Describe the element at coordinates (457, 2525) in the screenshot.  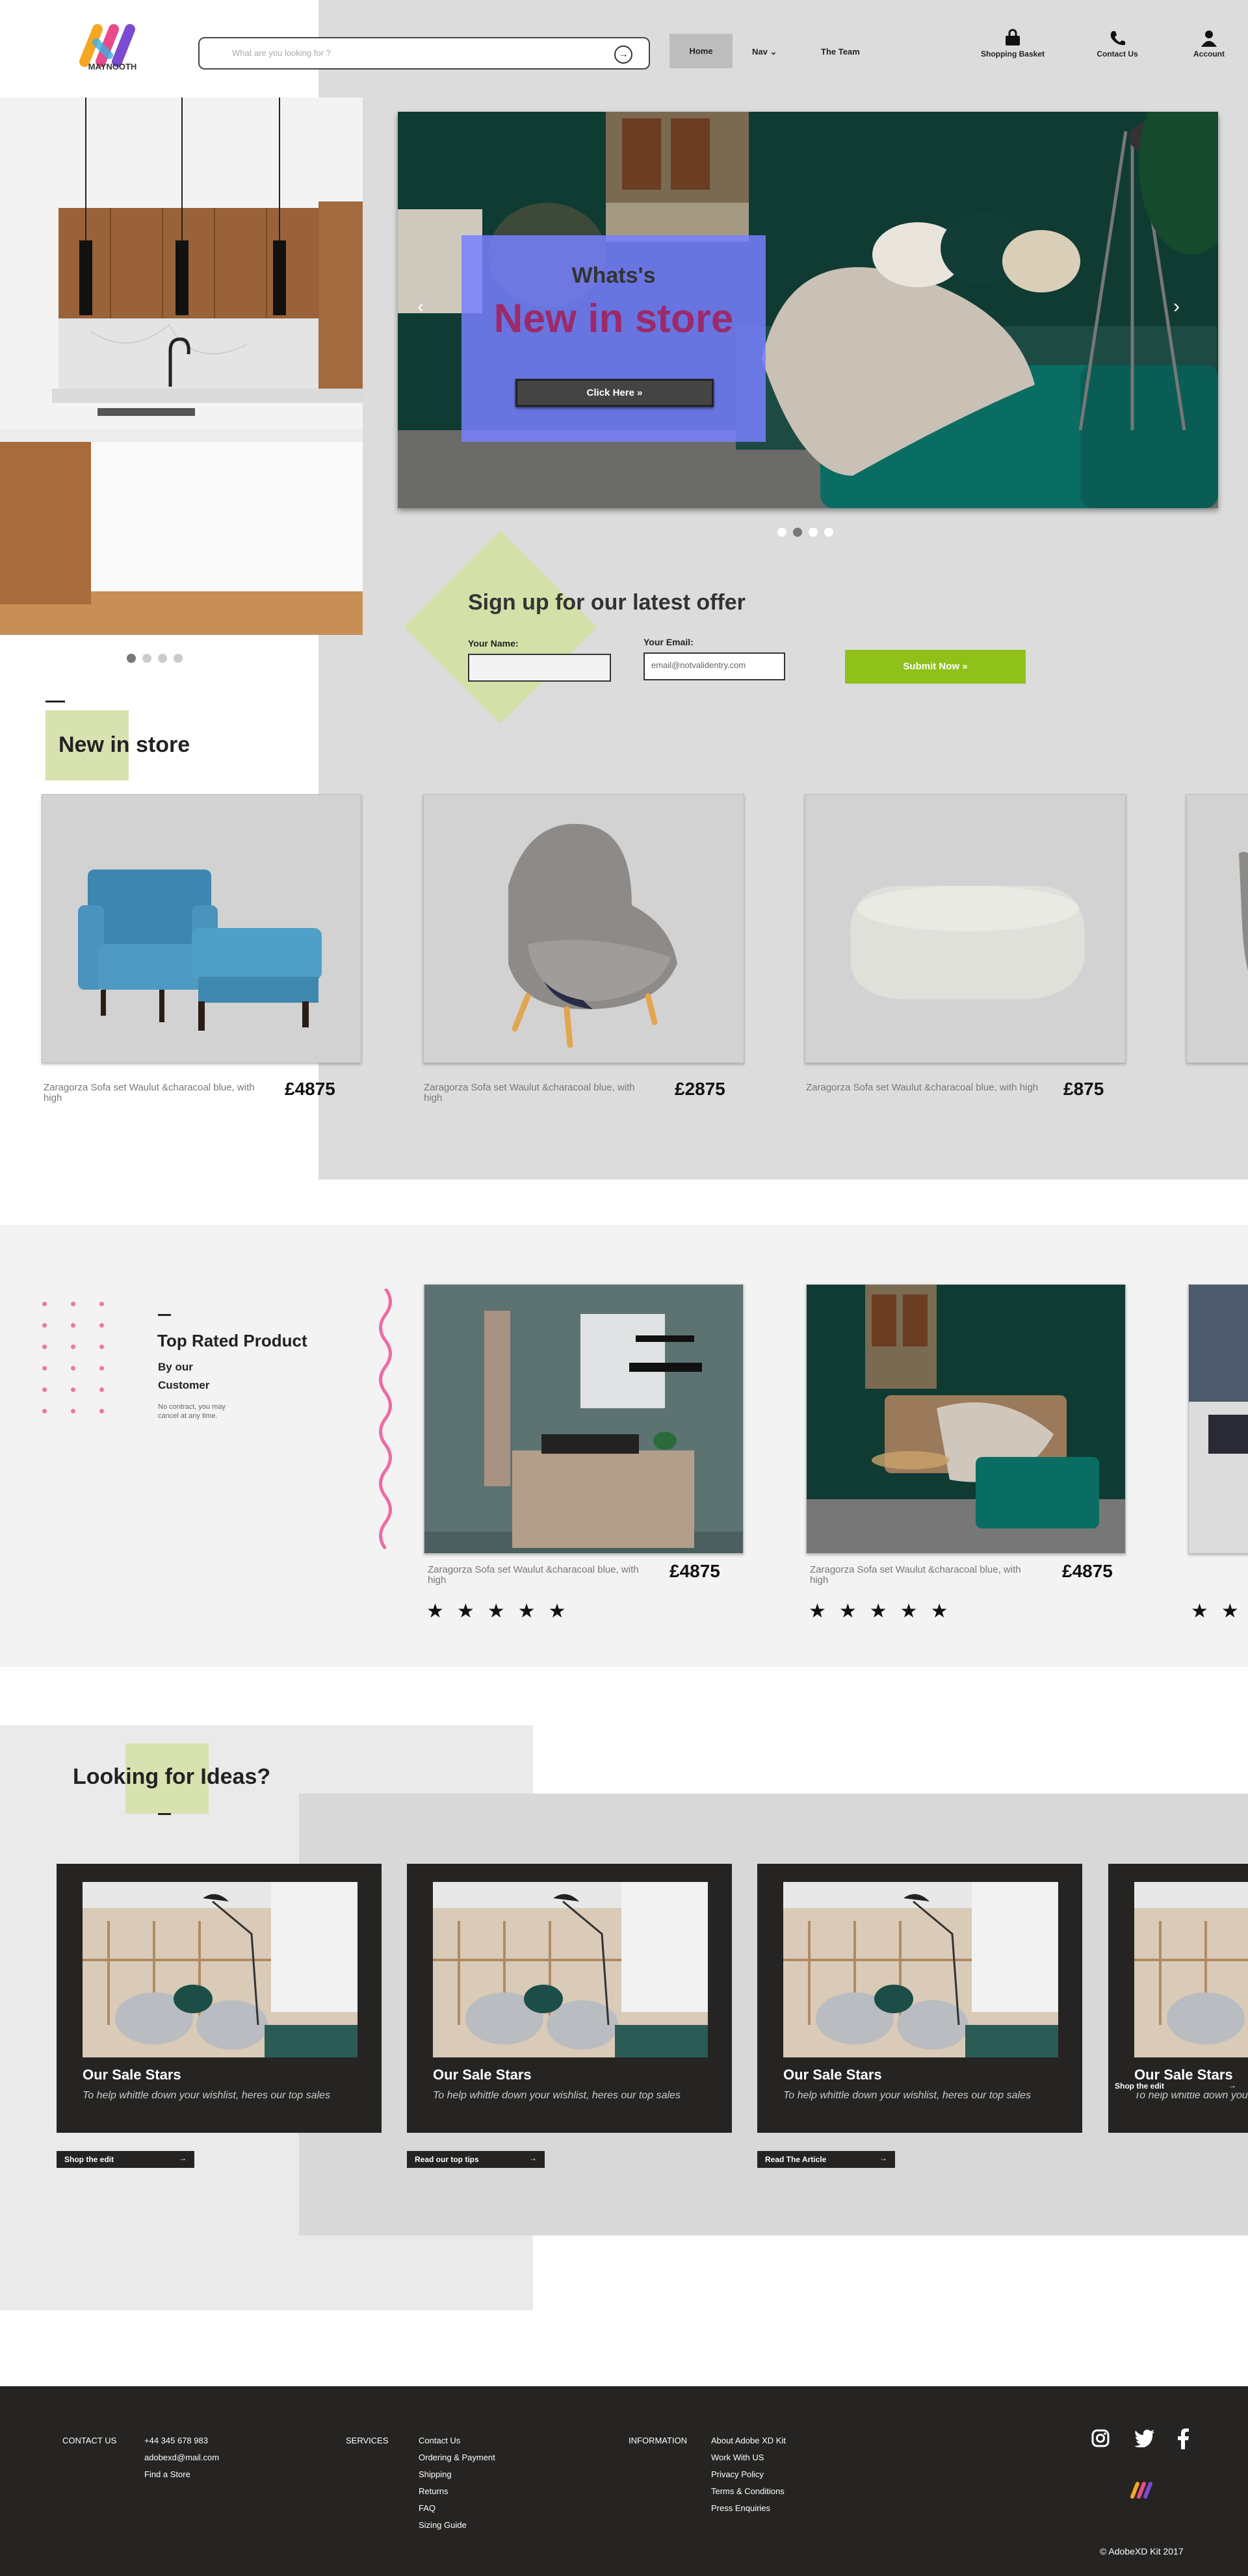
I see `footer-link: Sizing Guide` at that location.